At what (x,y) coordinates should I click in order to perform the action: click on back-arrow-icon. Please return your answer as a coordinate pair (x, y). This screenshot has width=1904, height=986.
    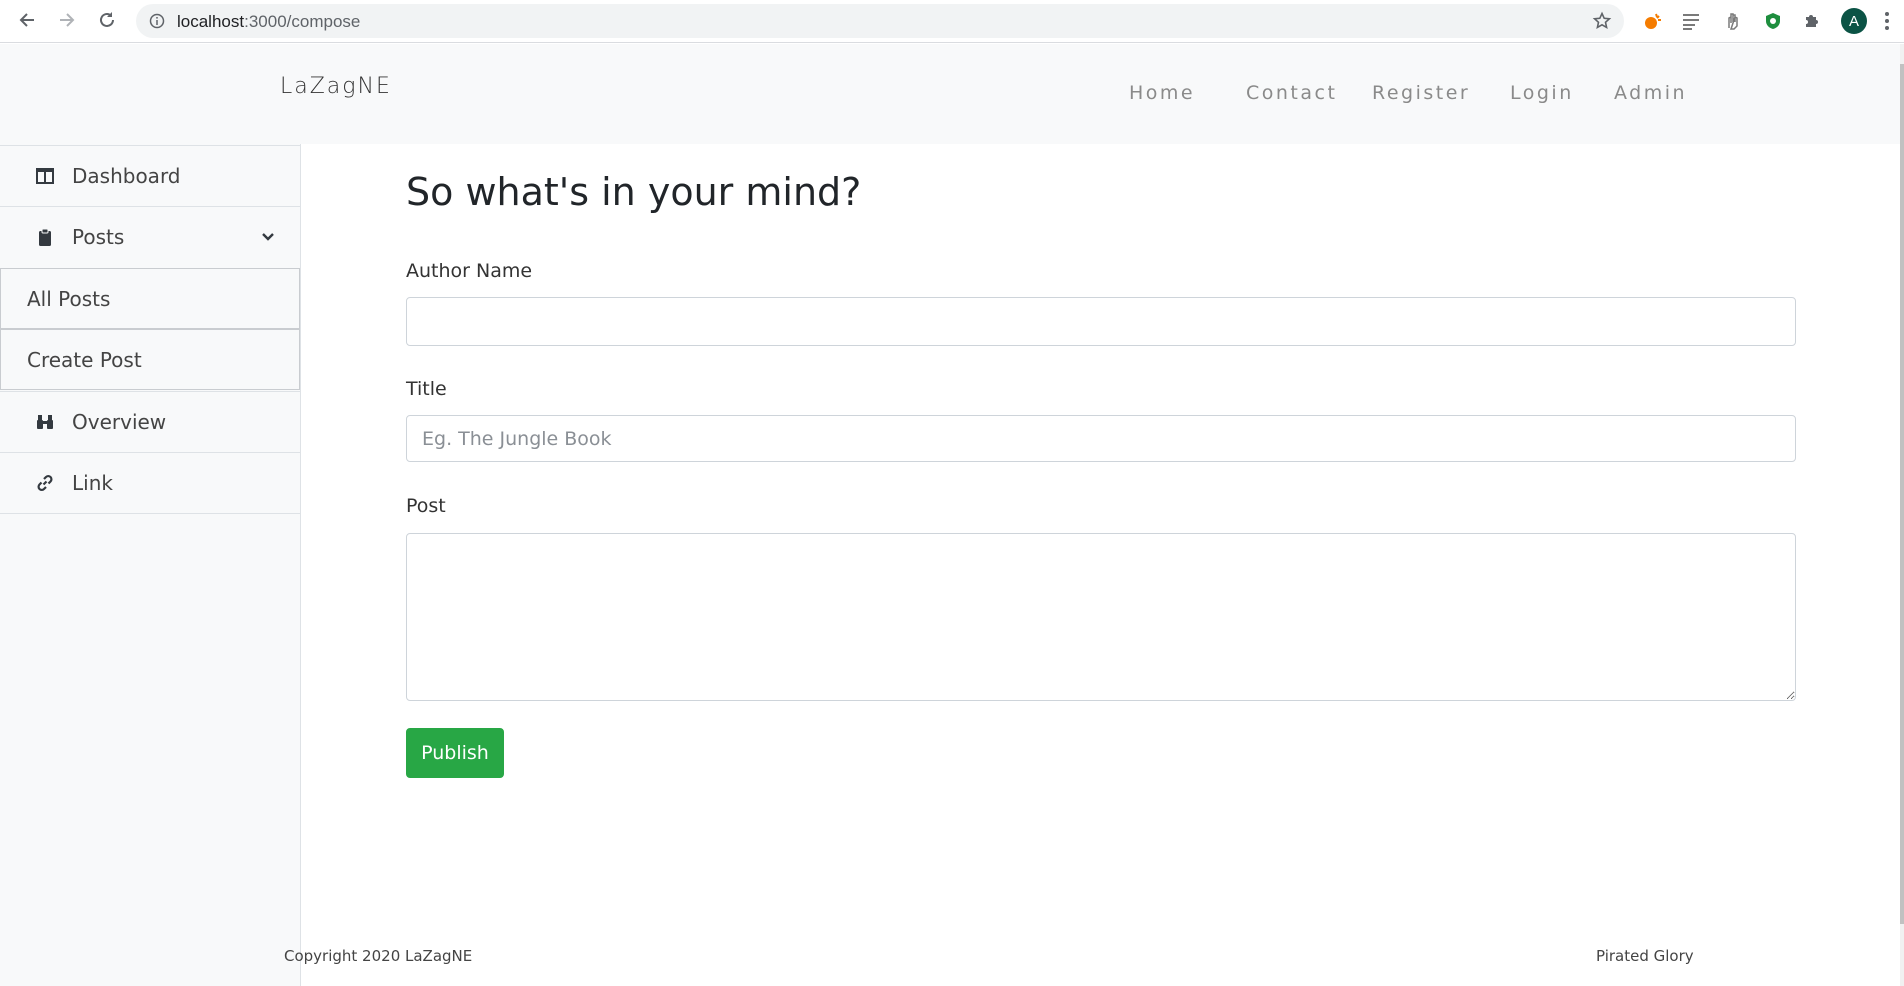
    Looking at the image, I should click on (27, 20).